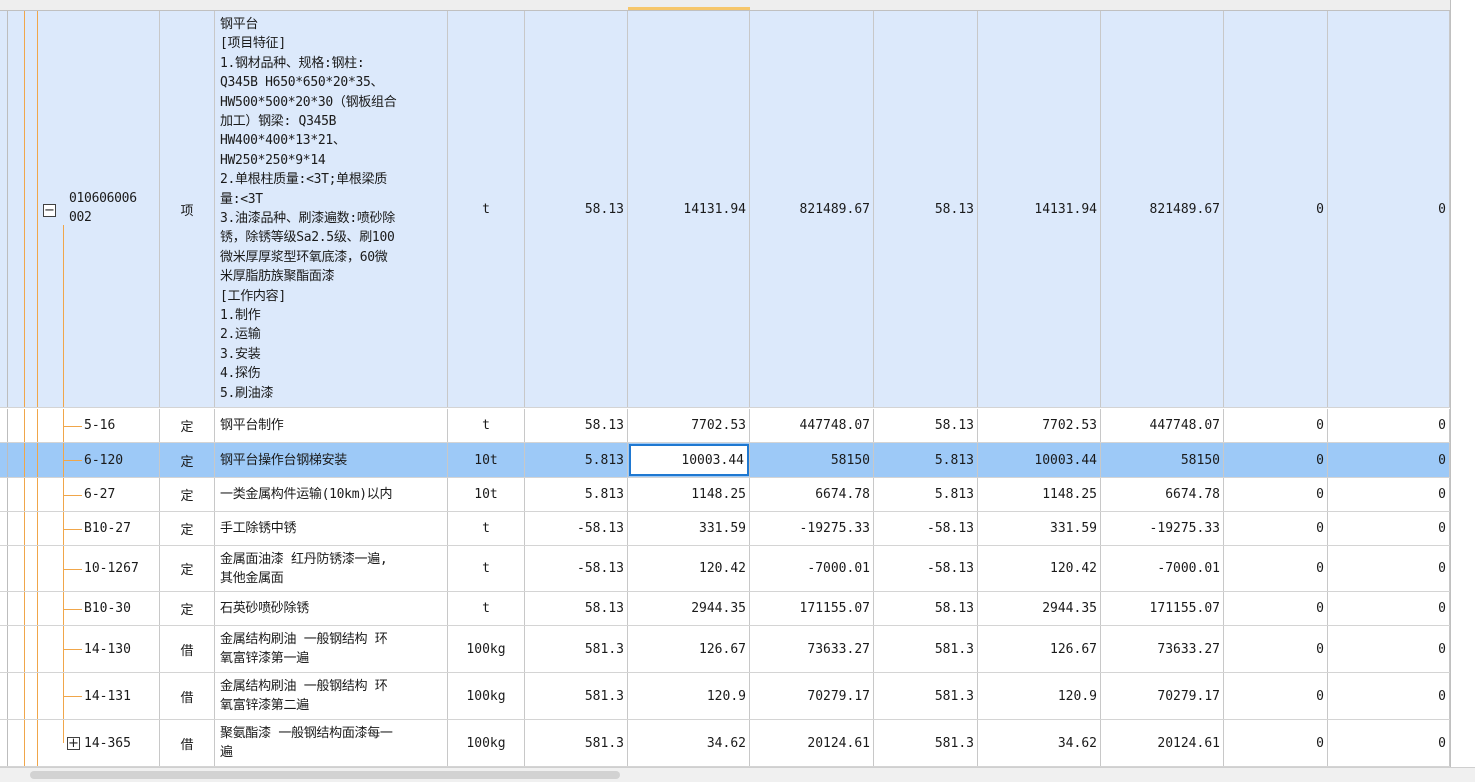 Image resolution: width=1475 pixels, height=782 pixels. What do you see at coordinates (84, 649) in the screenshot?
I see `code-cell: 14-130` at bounding box center [84, 649].